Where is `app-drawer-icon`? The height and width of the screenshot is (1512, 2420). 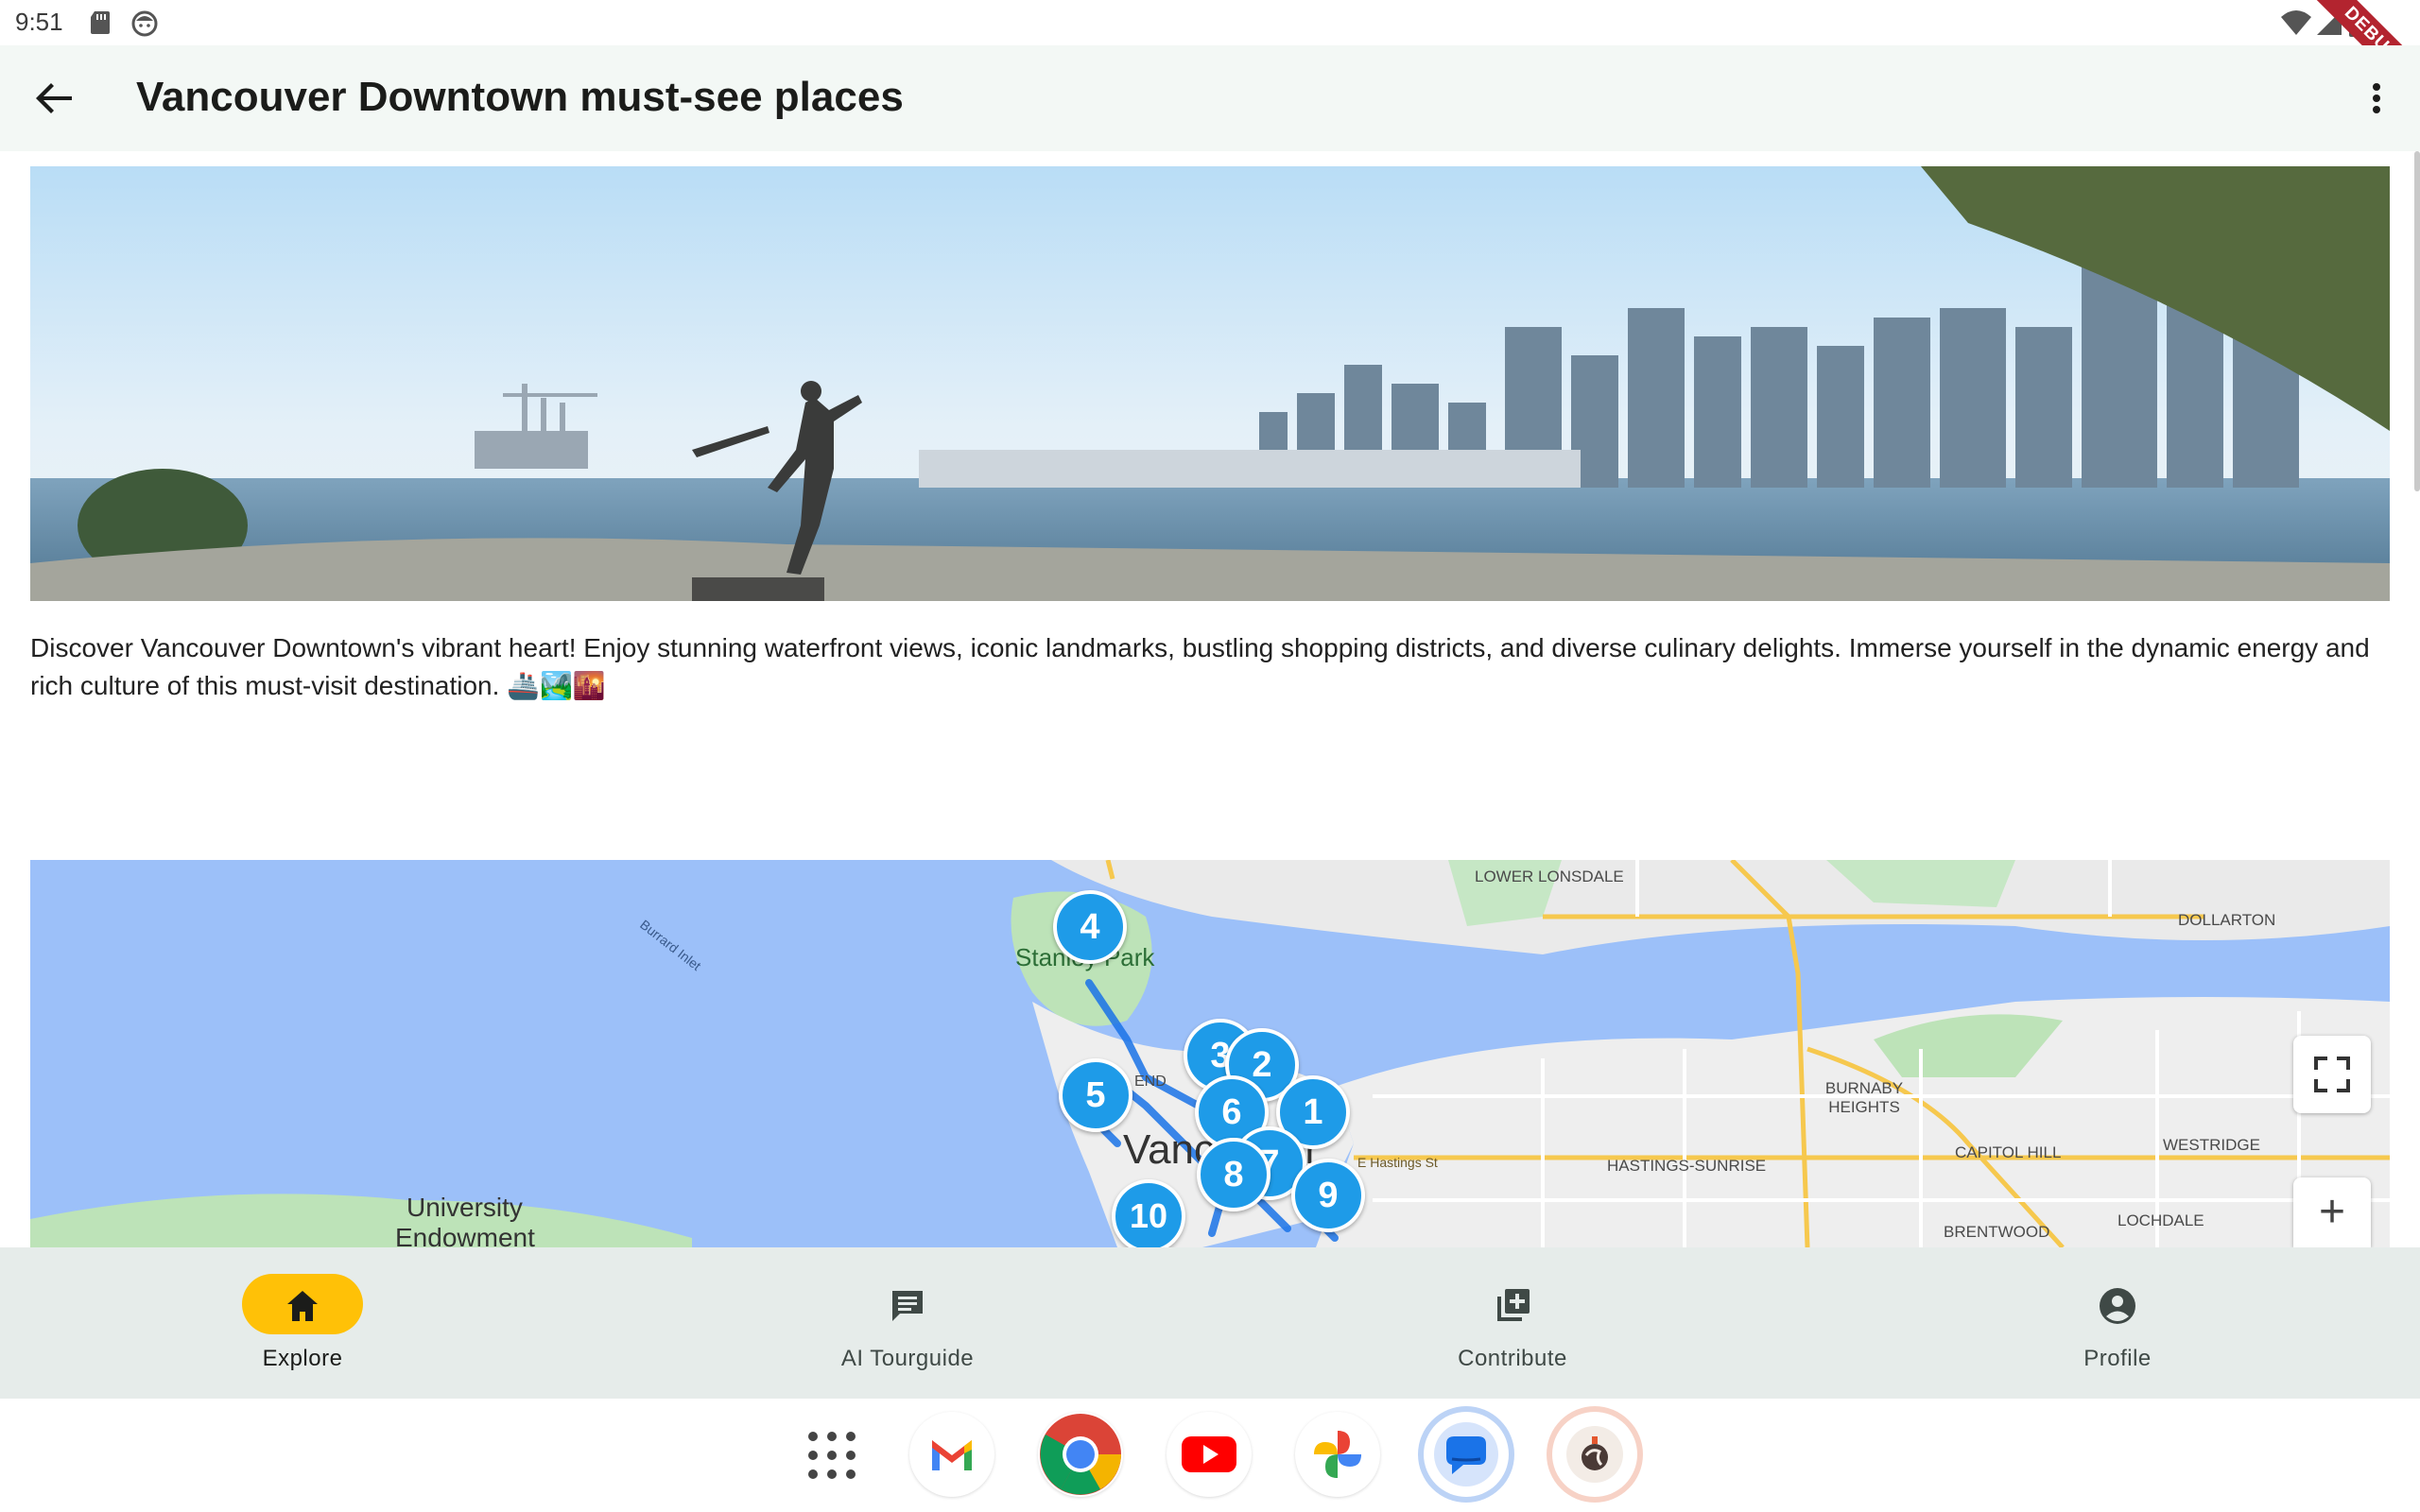
app-drawer-icon is located at coordinates (831, 1455).